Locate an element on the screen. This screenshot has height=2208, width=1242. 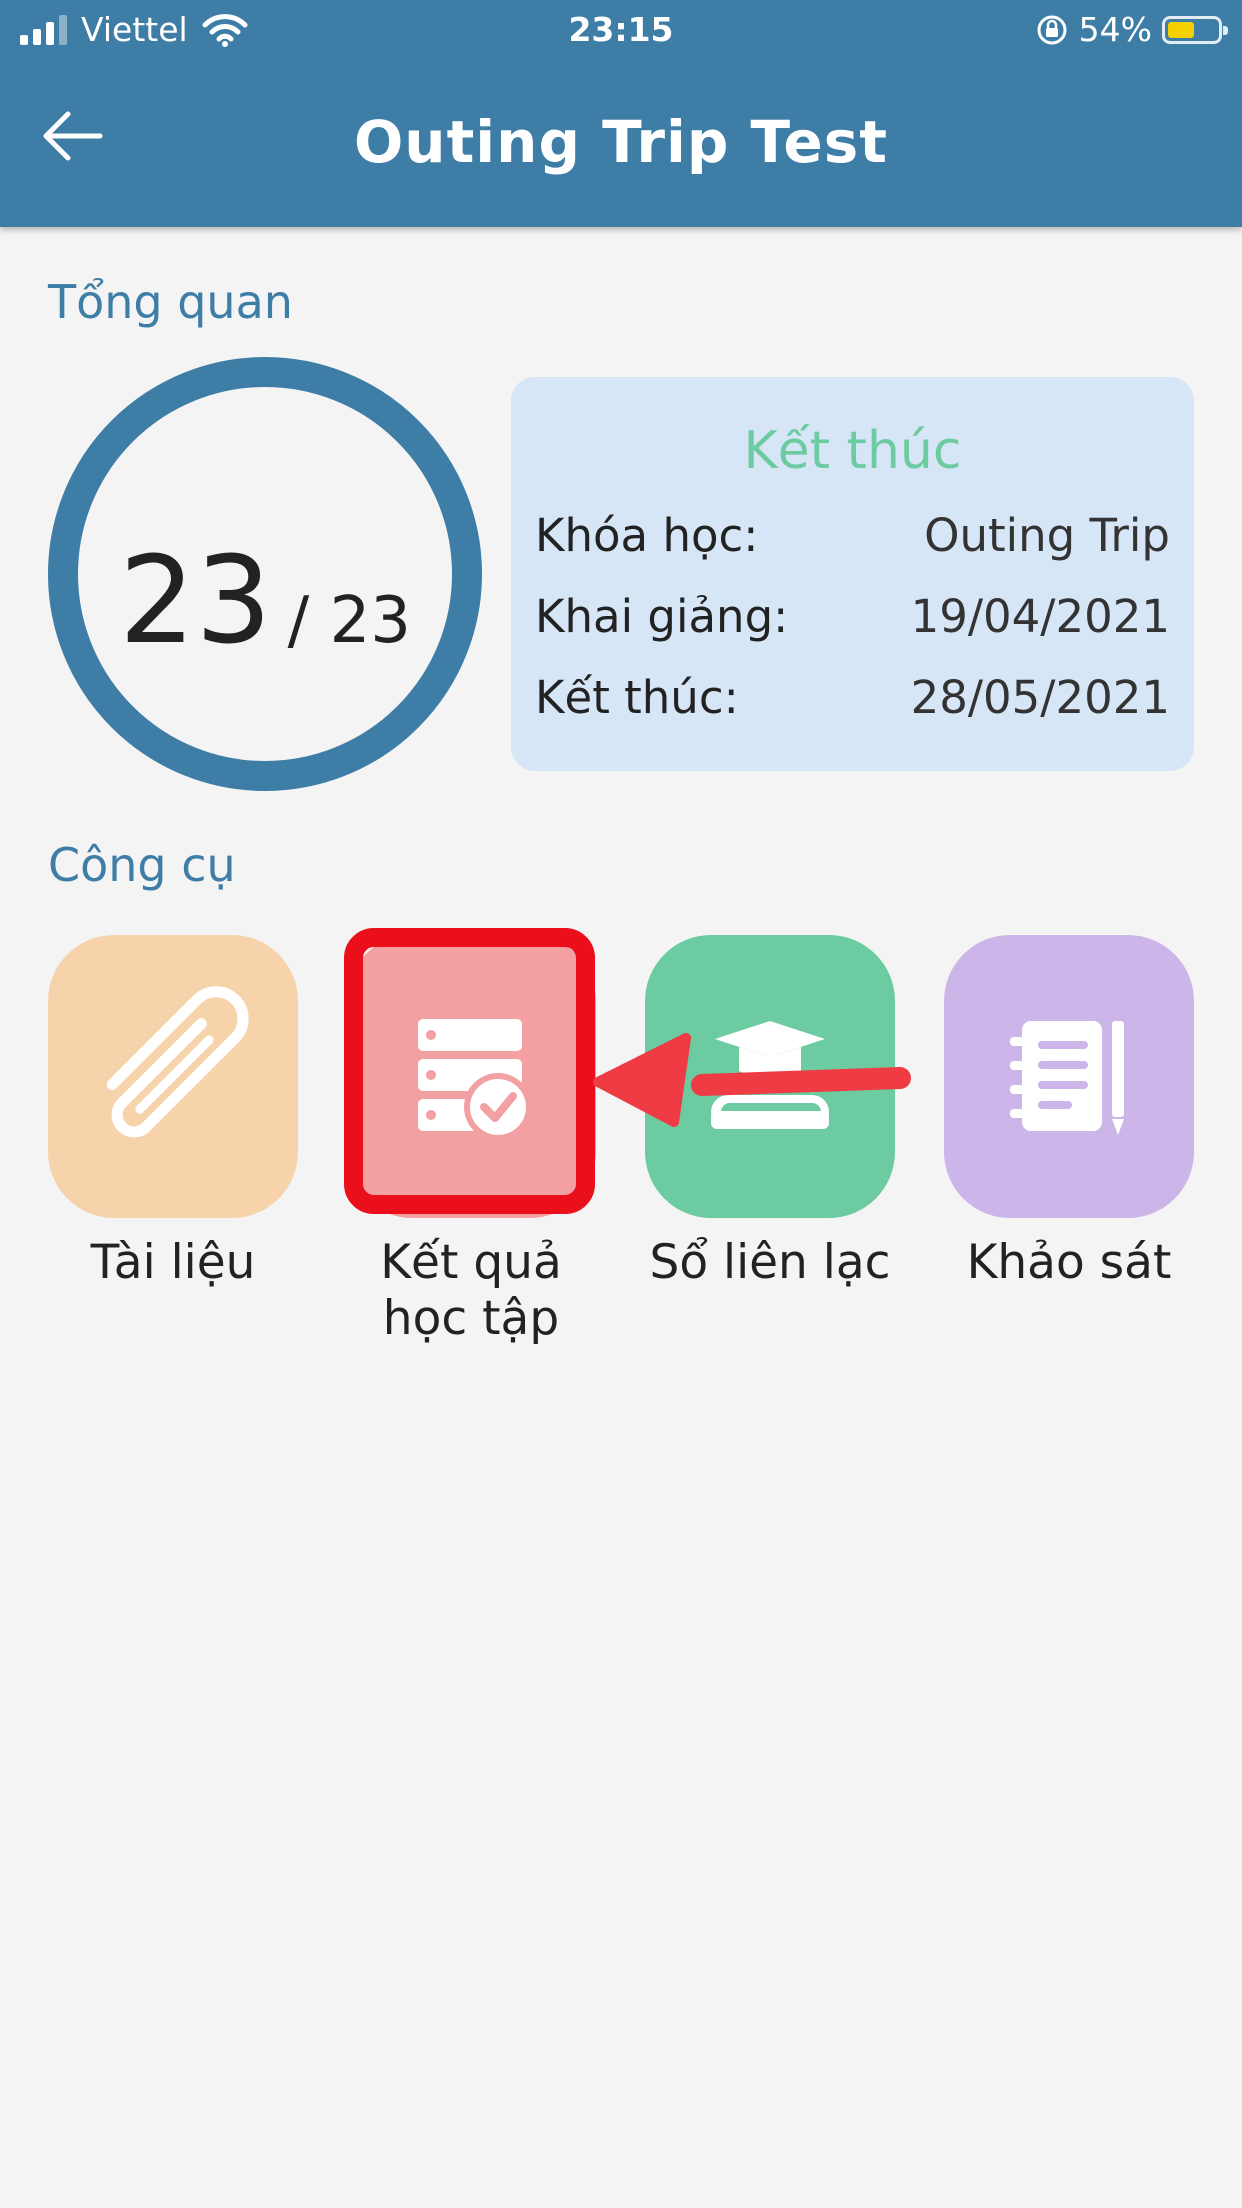
progress-ring: 23/ 23 is located at coordinates (265, 574).